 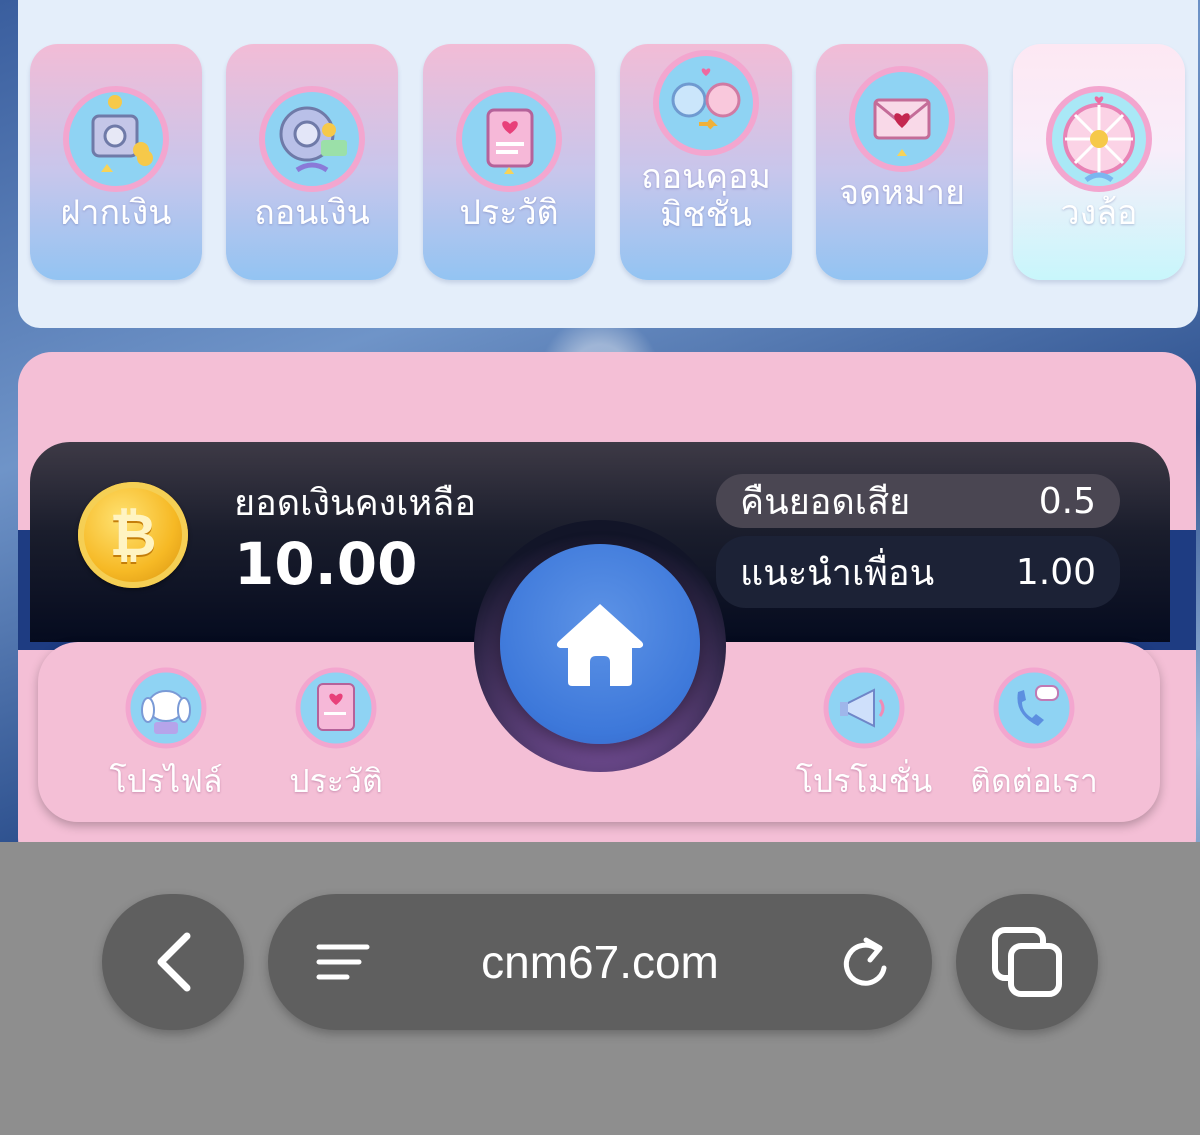 What do you see at coordinates (166, 708) in the screenshot?
I see `profile-icon` at bounding box center [166, 708].